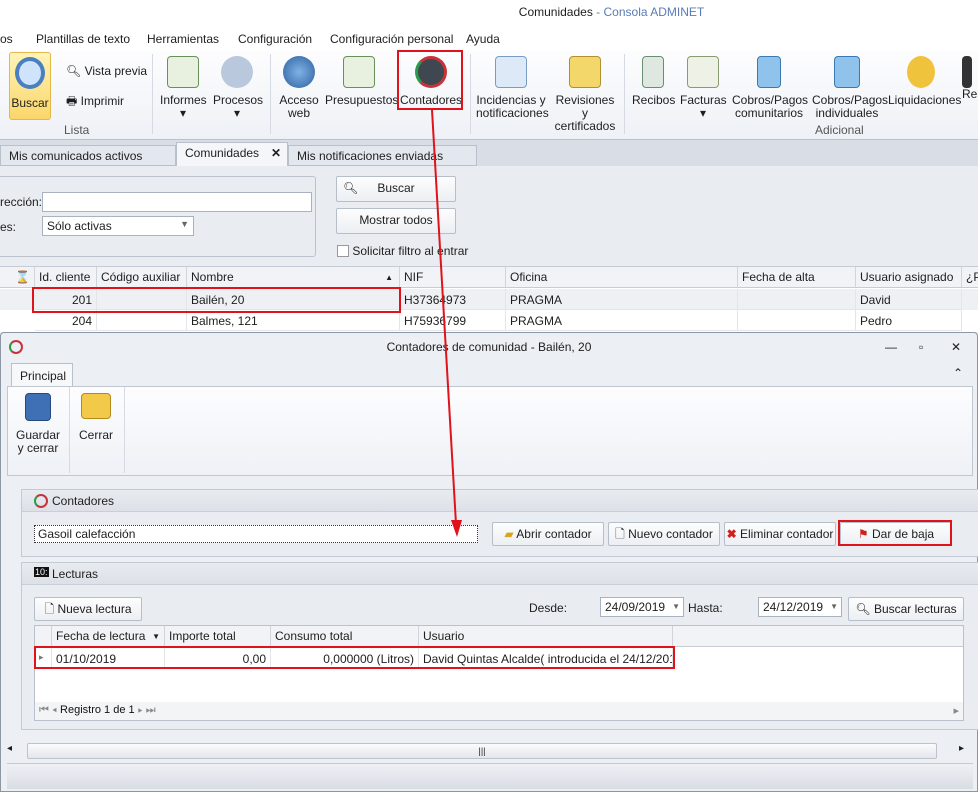 This screenshot has height=792, width=978. What do you see at coordinates (42, 375) in the screenshot?
I see `tab-principal: Principal` at bounding box center [42, 375].